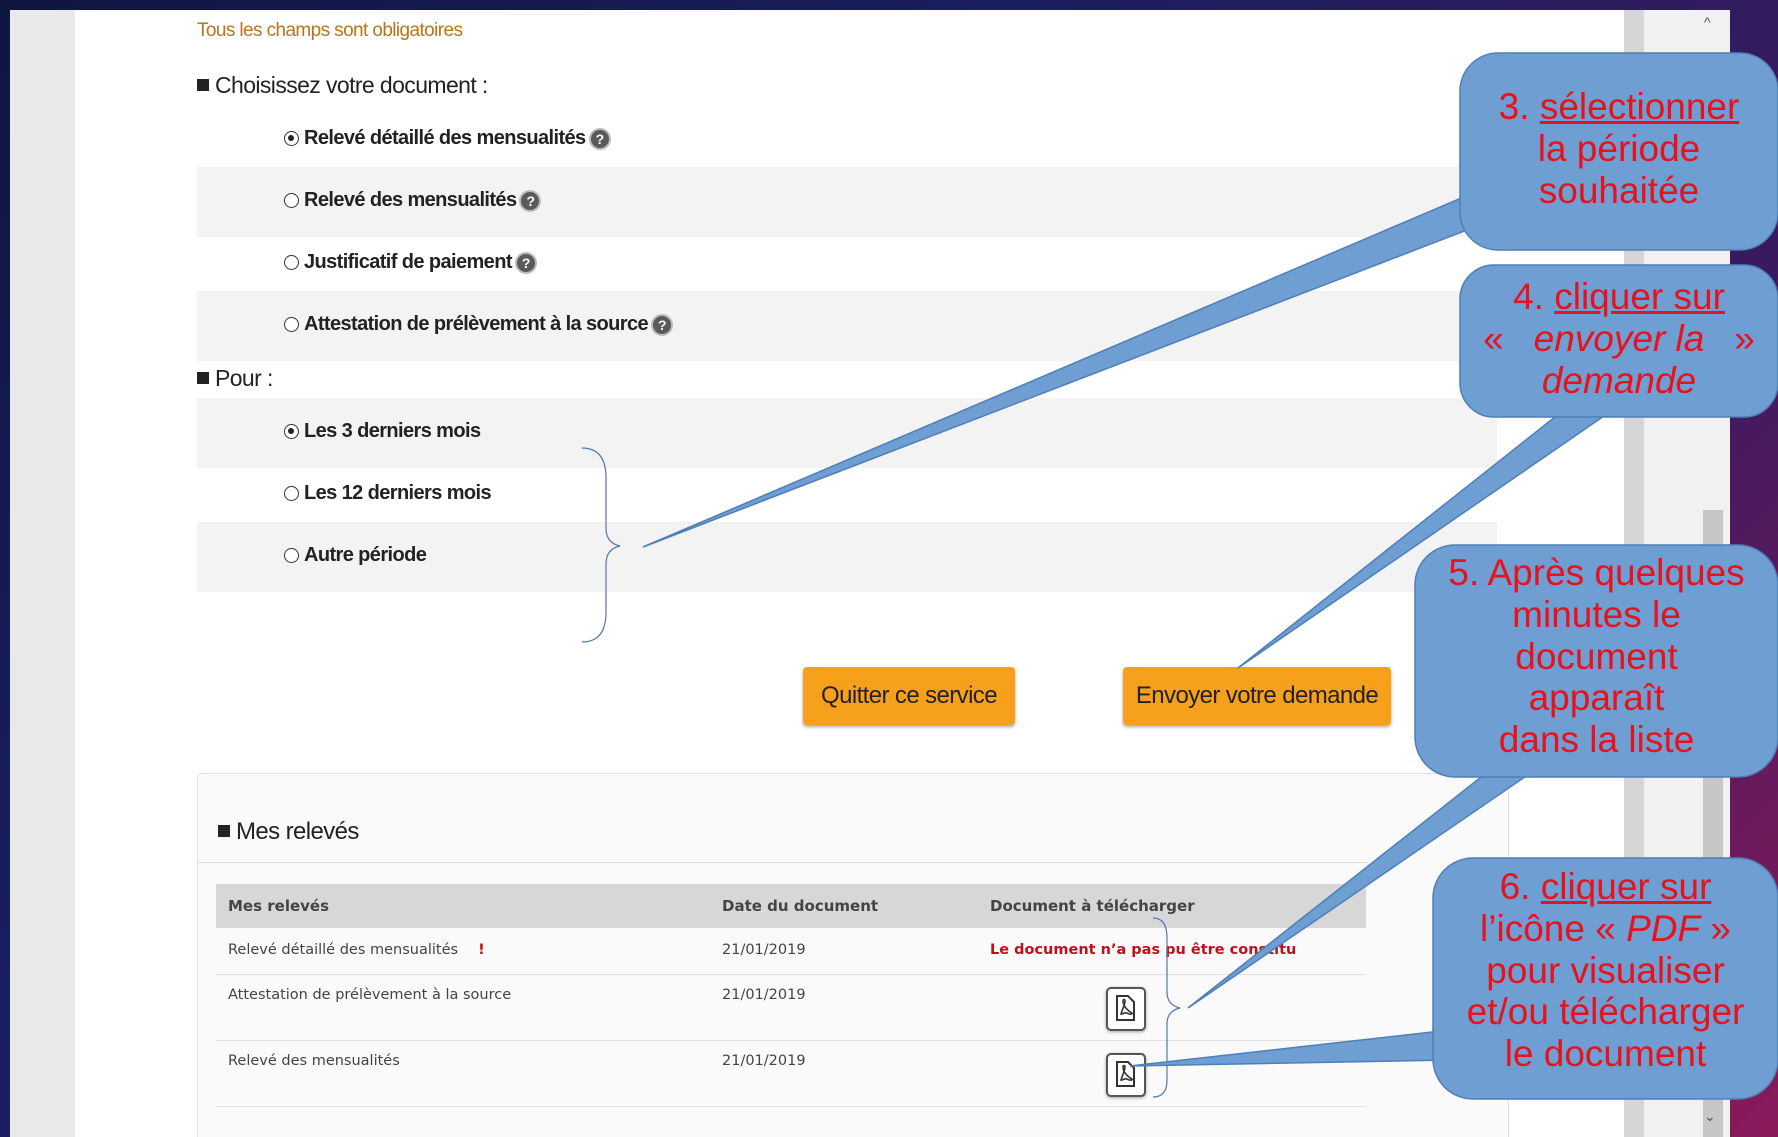 This screenshot has width=1778, height=1137. I want to click on document-option-monthly: Relevé des mensualités ?, so click(413, 200).